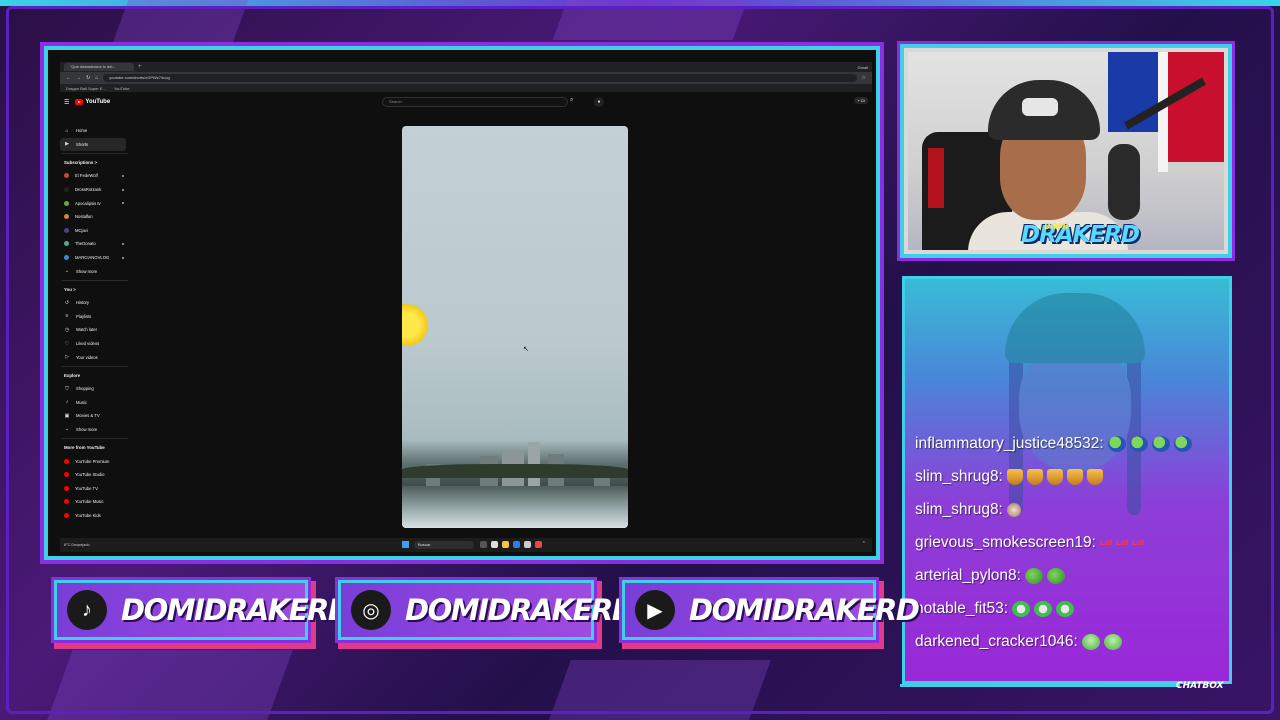  Describe the element at coordinates (78, 78) in the screenshot. I see `forward-icon: →` at that location.